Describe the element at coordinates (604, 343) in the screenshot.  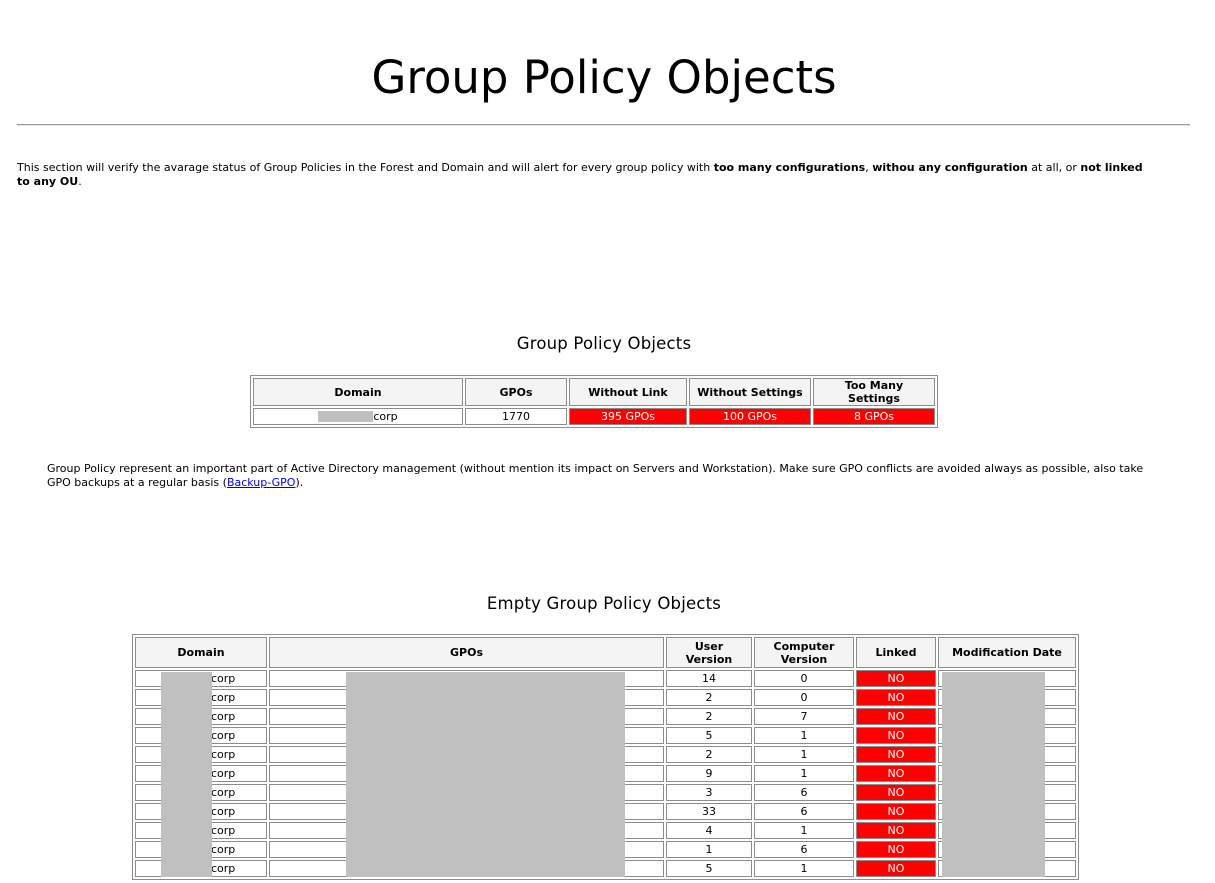
I see `summary-title: Group Policy Objects` at that location.